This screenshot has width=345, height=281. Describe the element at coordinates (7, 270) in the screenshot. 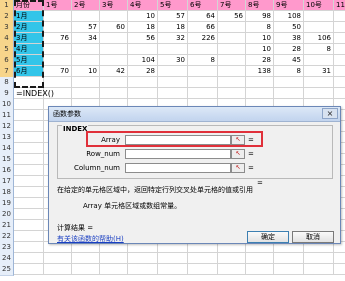

I see `row-header: 25` at that location.